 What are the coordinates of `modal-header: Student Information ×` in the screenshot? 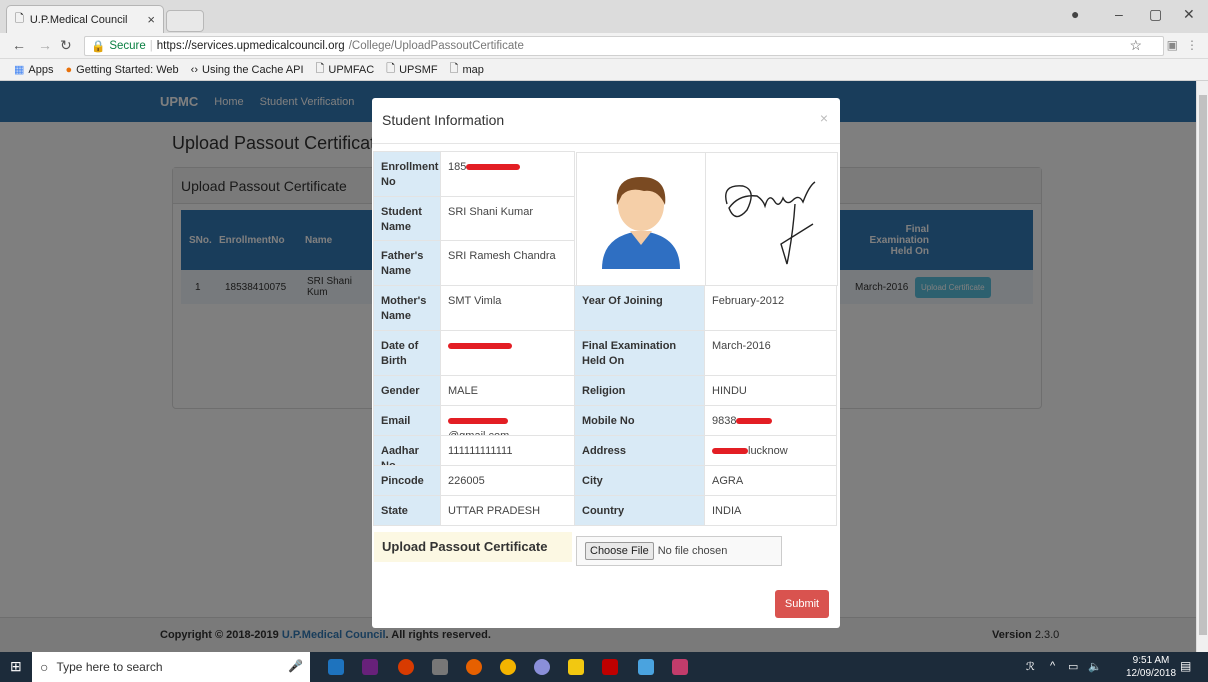 It's located at (606, 121).